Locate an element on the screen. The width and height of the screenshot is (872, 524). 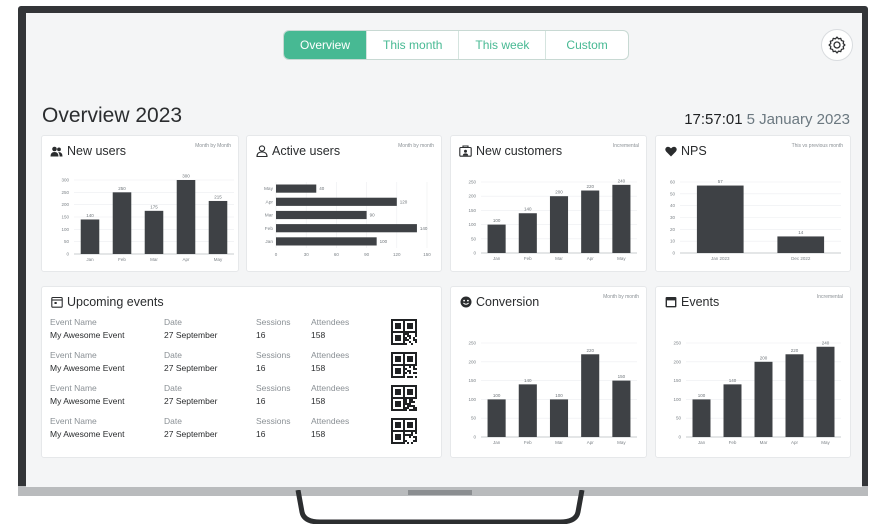
category-label: Apr is located at coordinates (591, 442).